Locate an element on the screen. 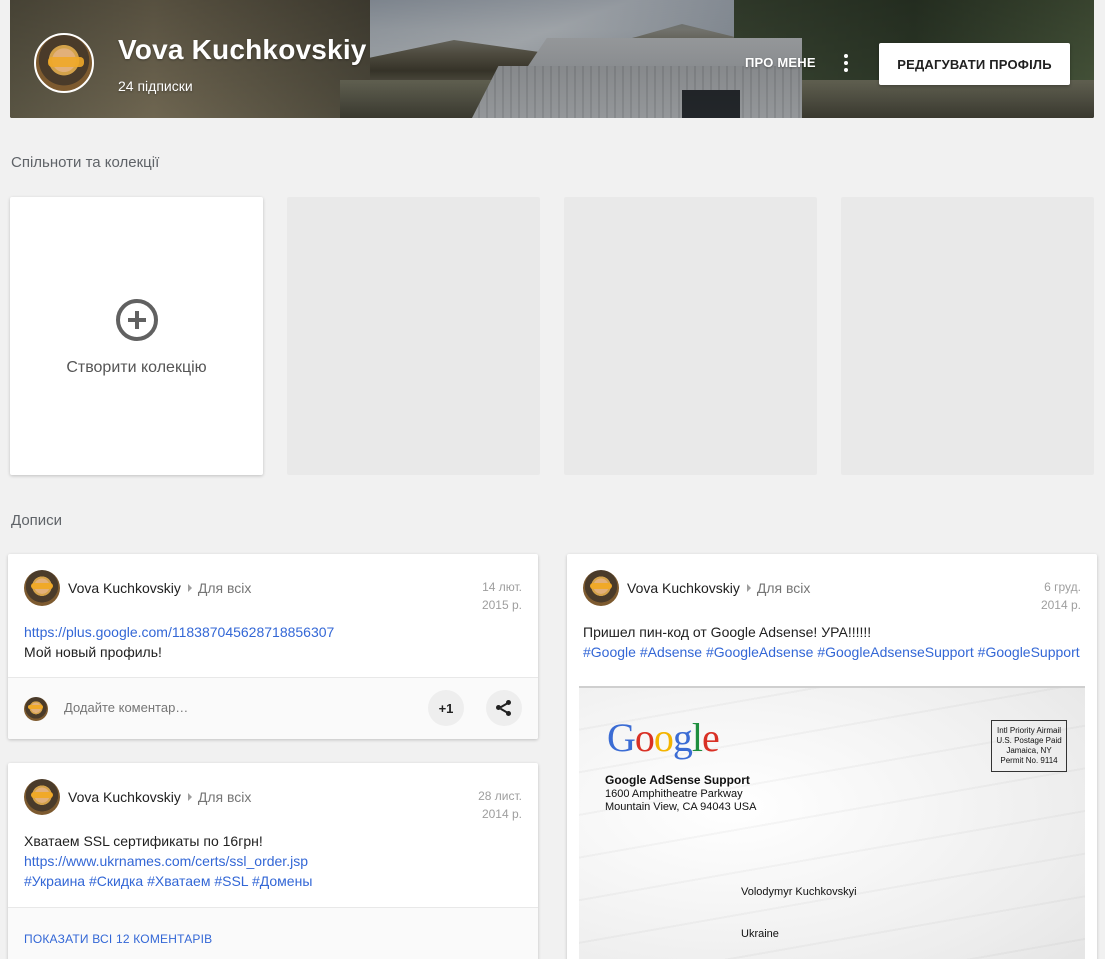  create-collection-card: Створити колекцію is located at coordinates (136, 336).